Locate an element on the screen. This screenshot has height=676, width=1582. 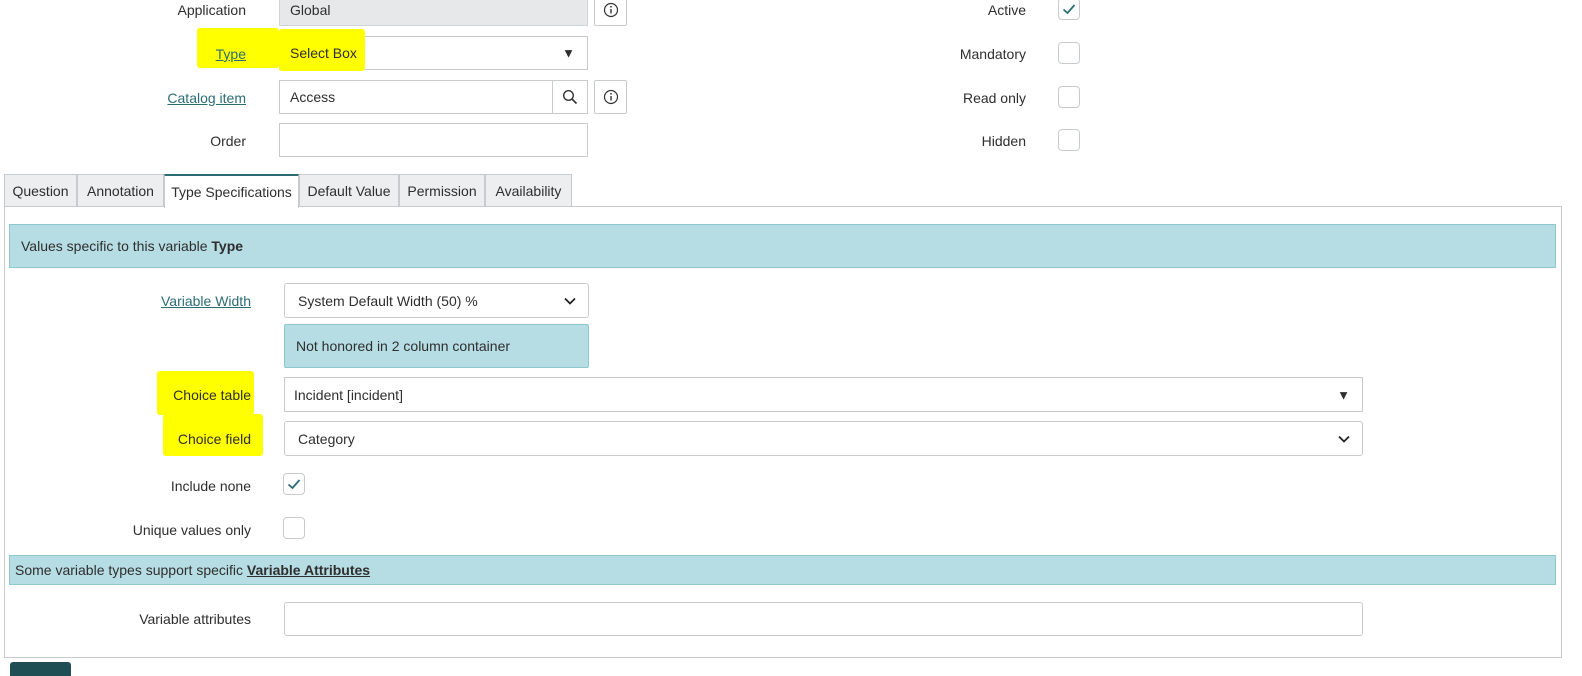
application-info-button is located at coordinates (610, 13).